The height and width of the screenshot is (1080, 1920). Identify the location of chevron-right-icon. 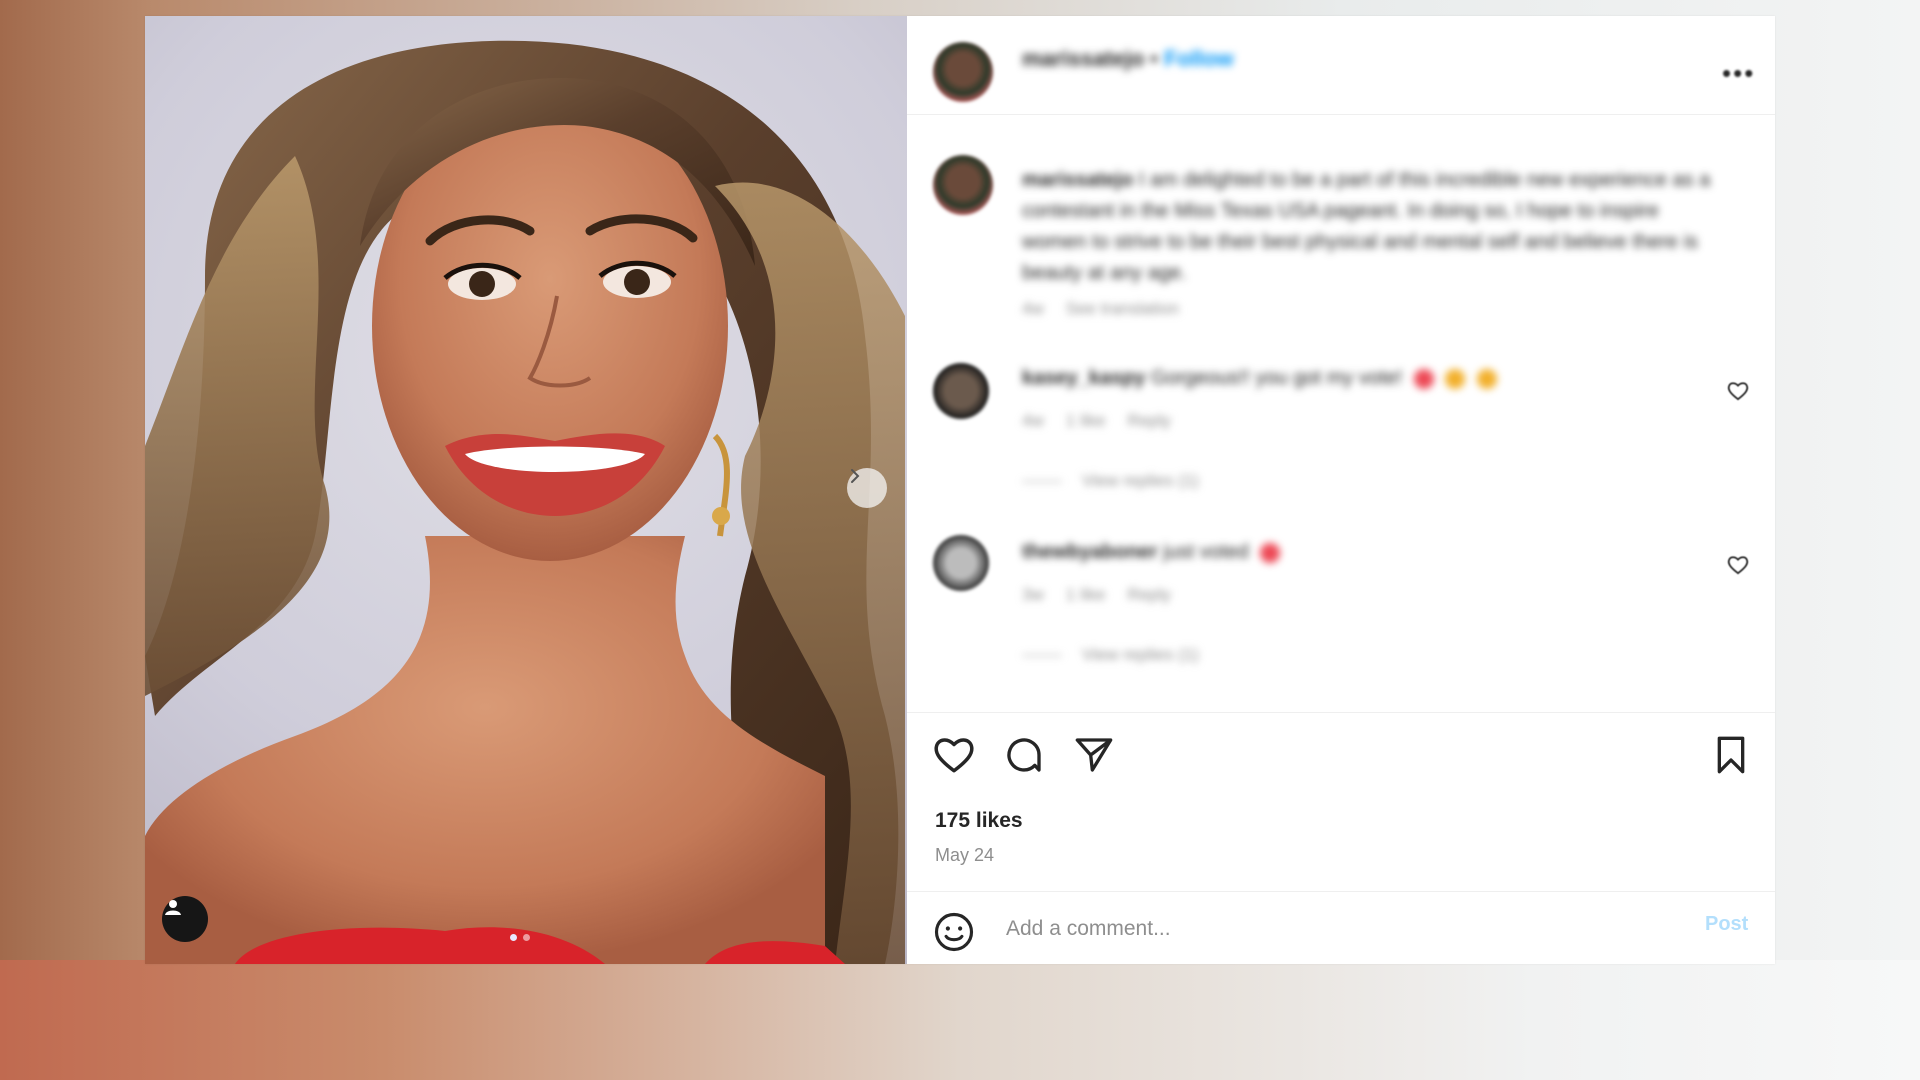
(855, 476).